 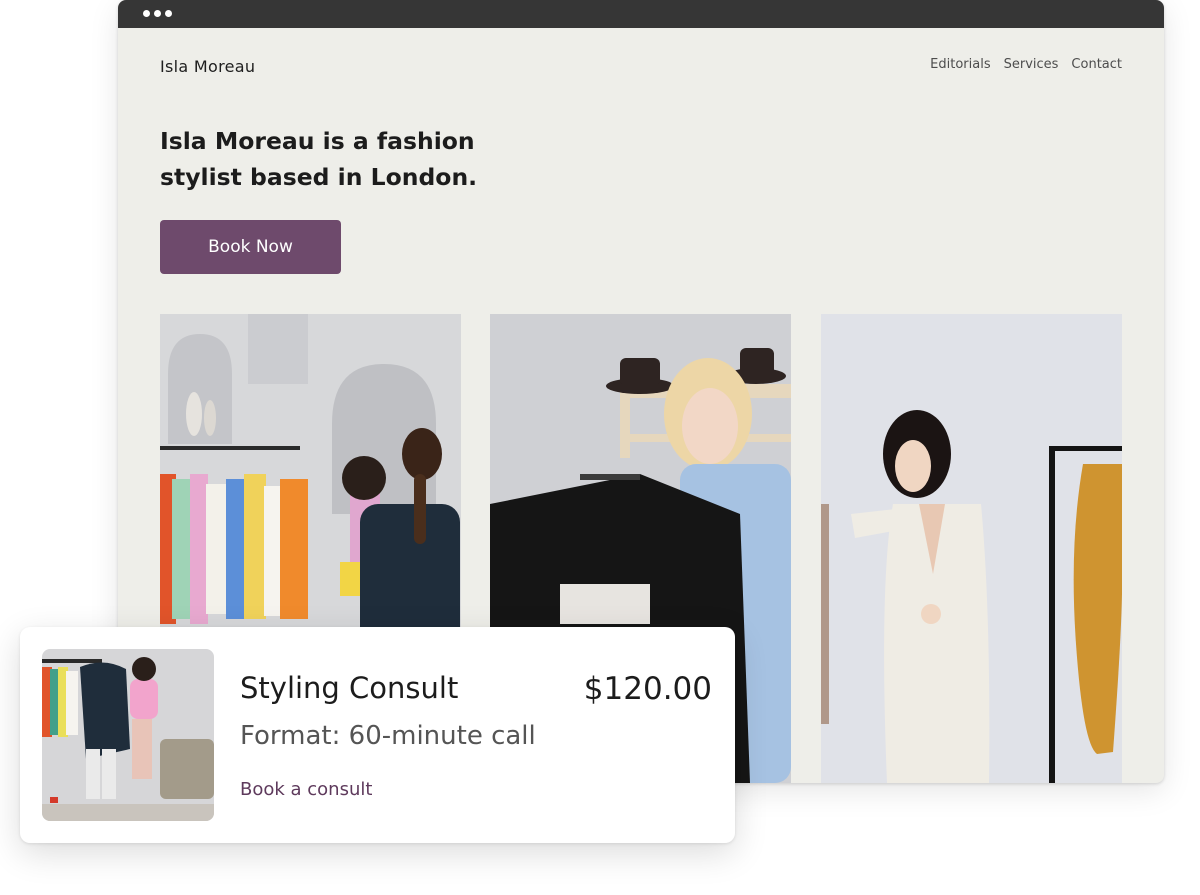 I want to click on site-logo: Isla Moreau, so click(x=207, y=66).